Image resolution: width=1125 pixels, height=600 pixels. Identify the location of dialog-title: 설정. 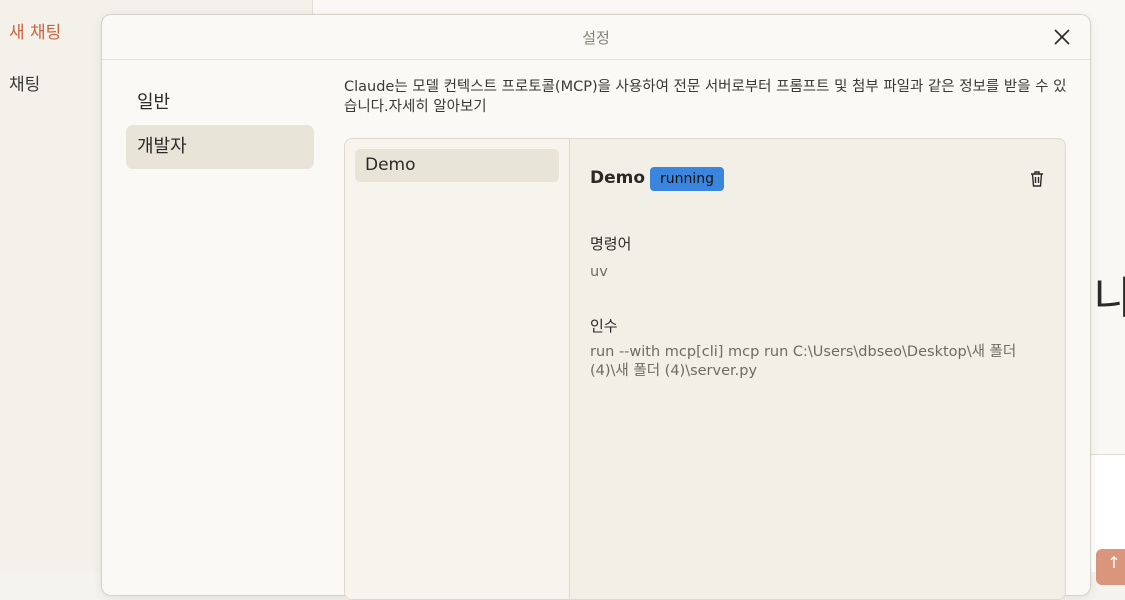
(596, 38).